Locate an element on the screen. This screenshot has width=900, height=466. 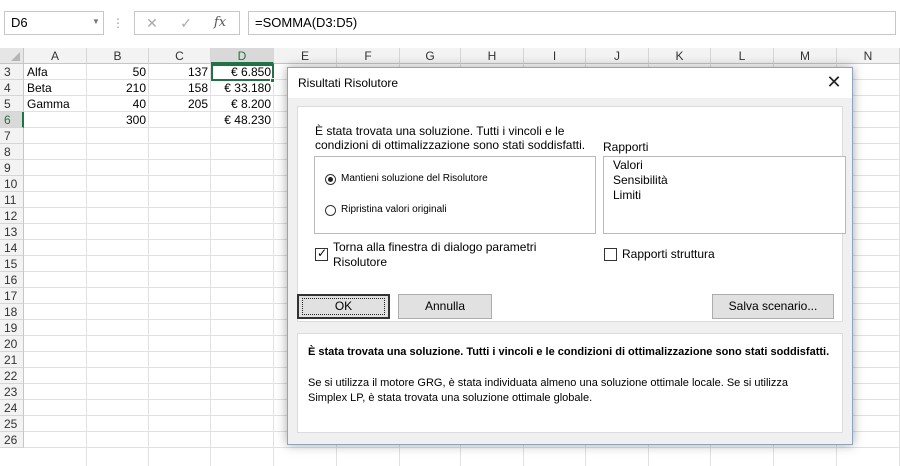
row-header-12: 12 is located at coordinates (12, 216).